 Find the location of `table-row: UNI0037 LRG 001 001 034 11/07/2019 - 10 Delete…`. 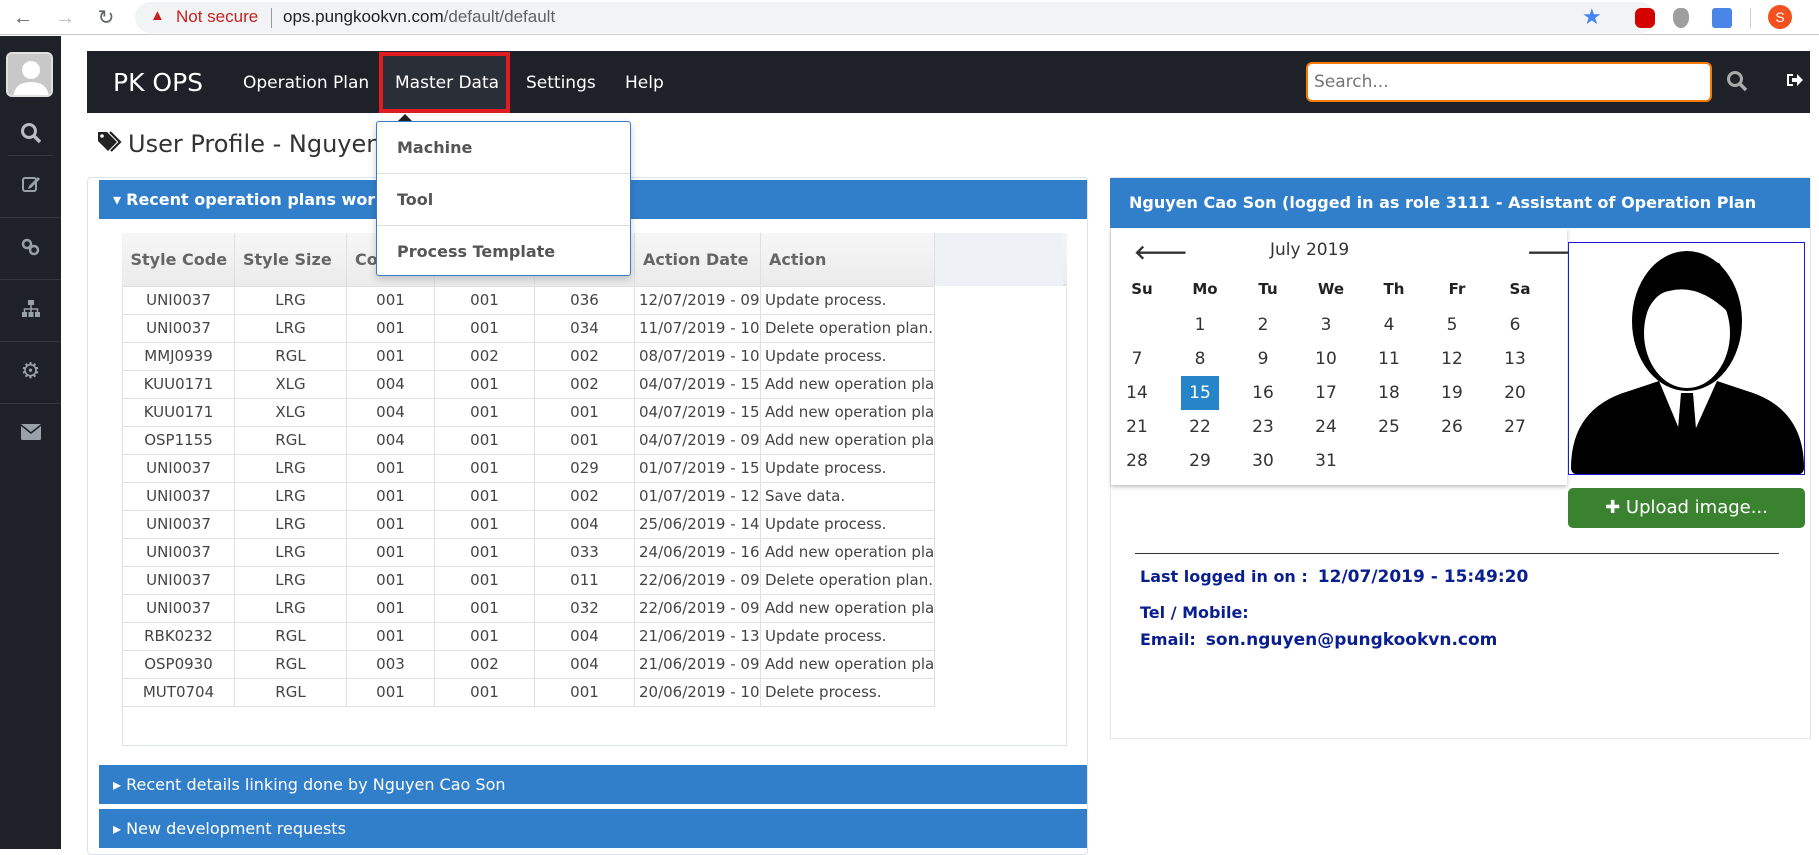

table-row: UNI0037 LRG 001 001 034 11/07/2019 - 10 Delete… is located at coordinates (592, 328).